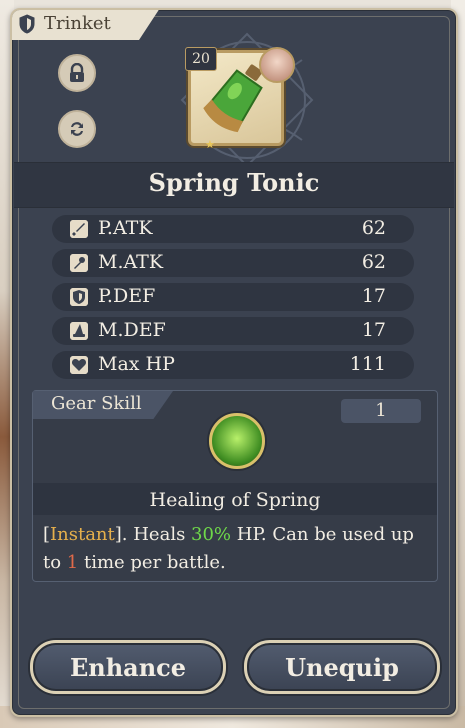 The width and height of the screenshot is (465, 728). I want to click on category-tab: Trinket, so click(86, 25).